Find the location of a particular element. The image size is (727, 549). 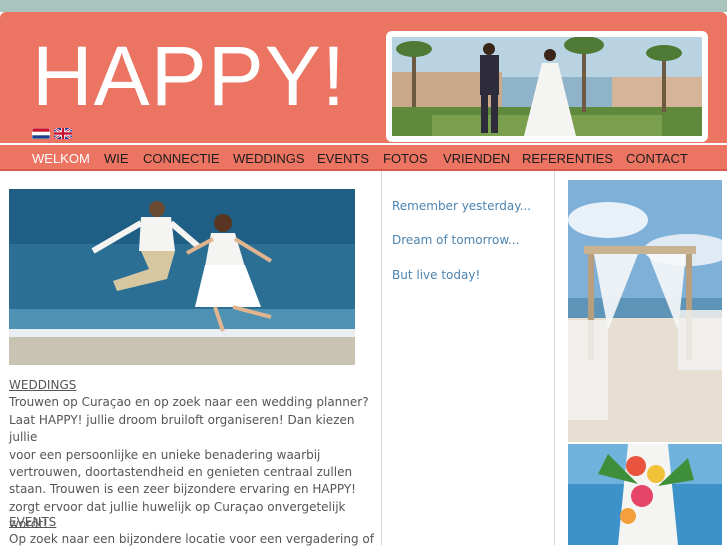

flower-arrangement-photo is located at coordinates (645, 494).